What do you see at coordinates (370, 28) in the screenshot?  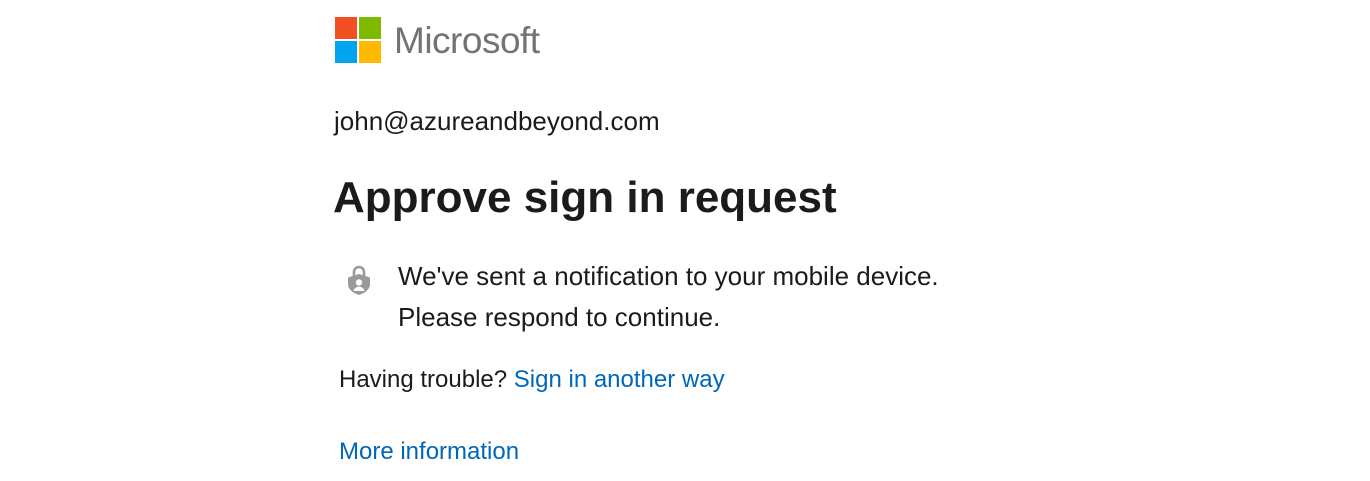 I see `logo-square-green` at bounding box center [370, 28].